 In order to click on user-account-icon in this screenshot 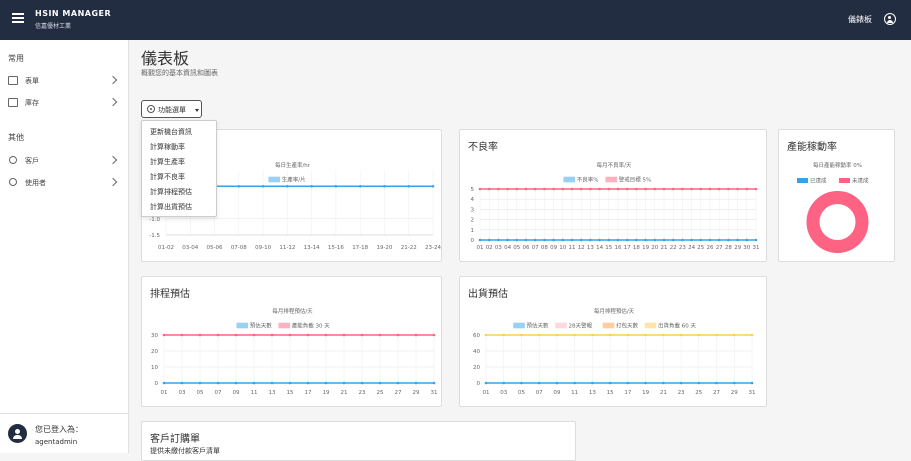, I will do `click(890, 19)`.